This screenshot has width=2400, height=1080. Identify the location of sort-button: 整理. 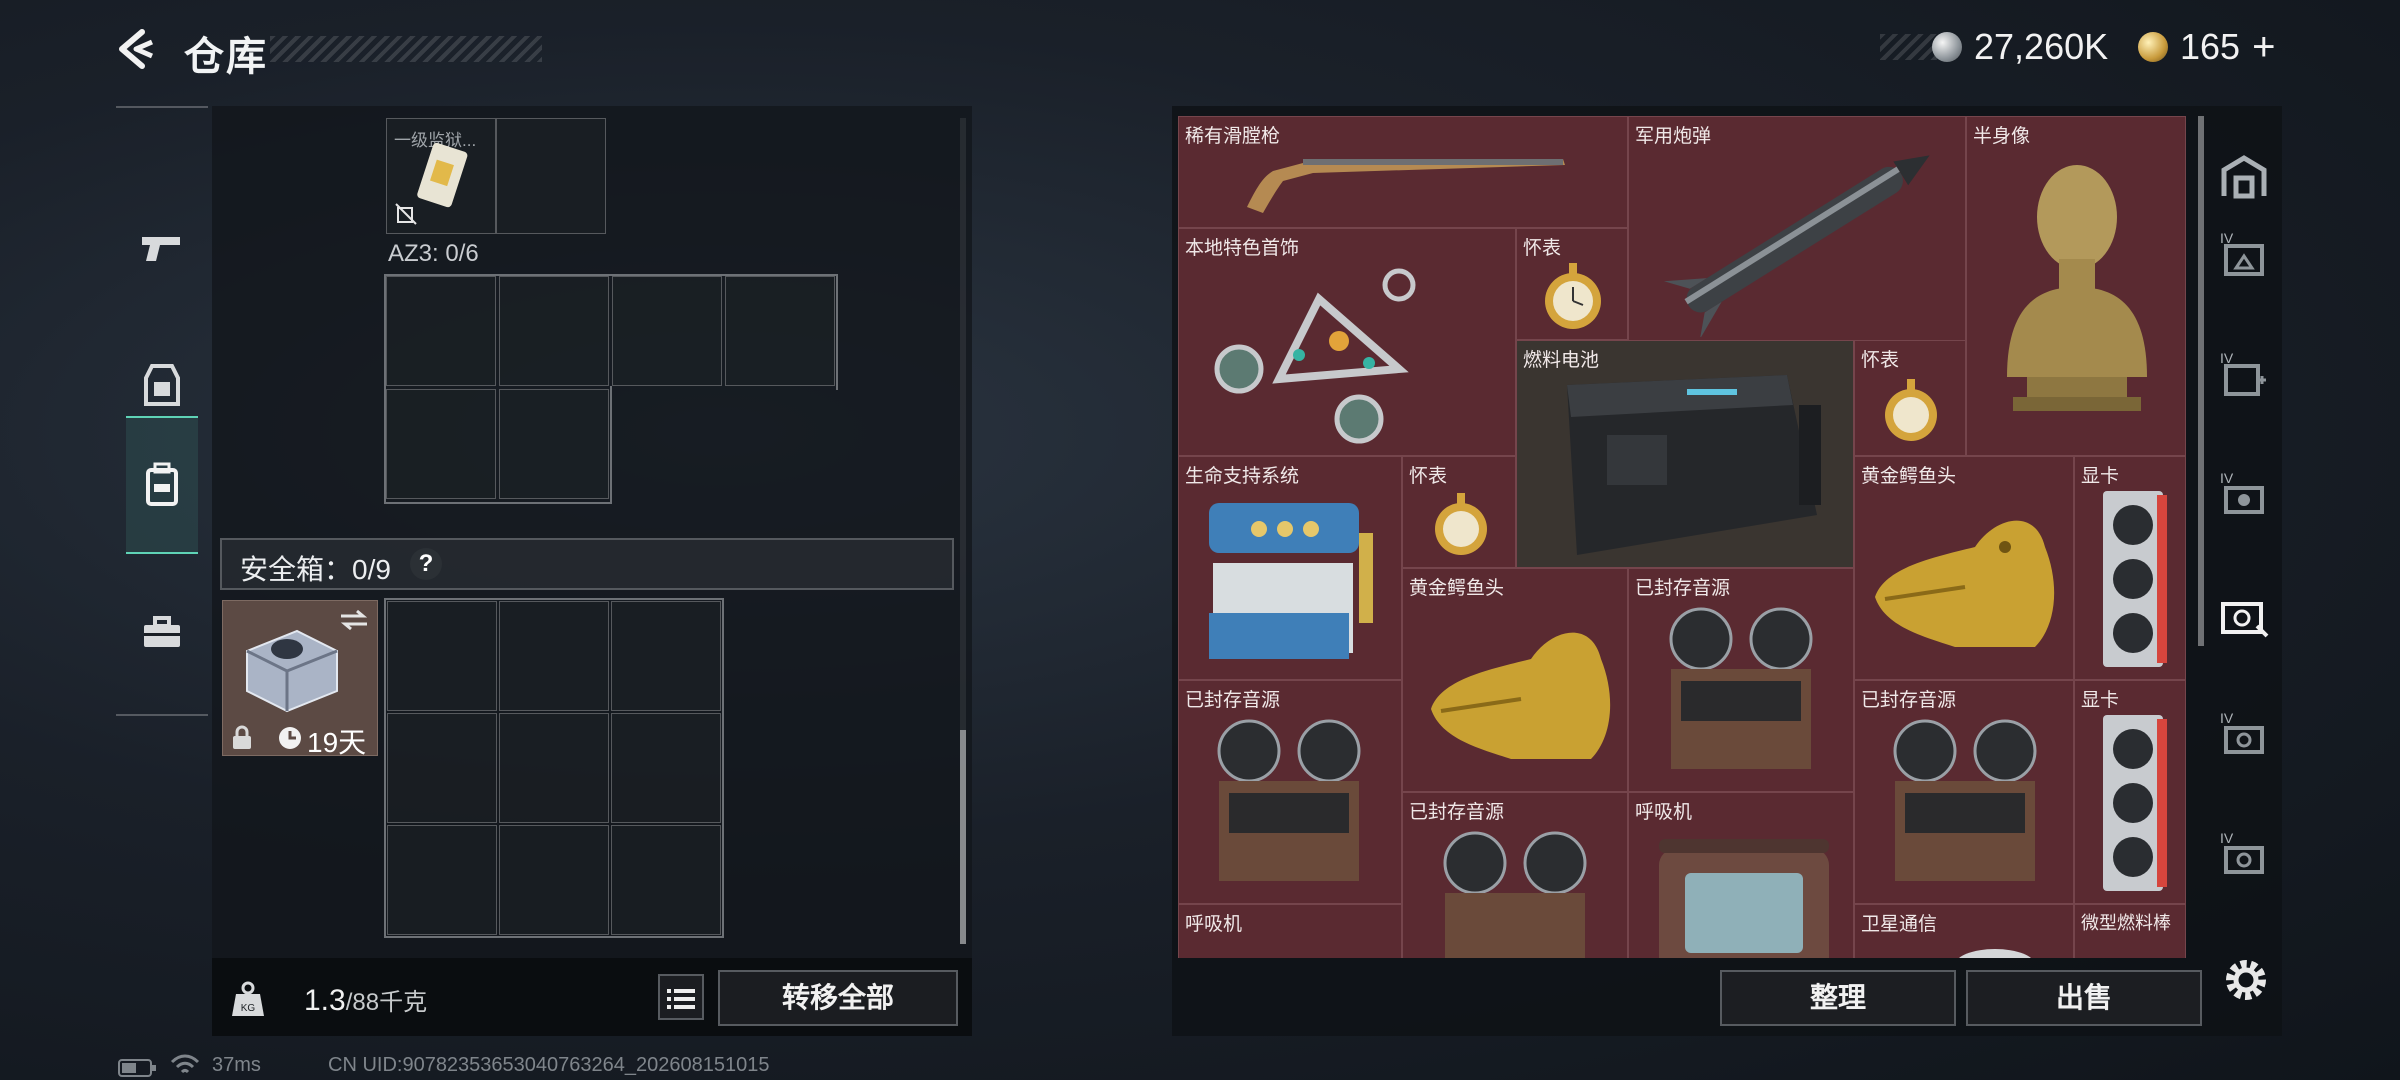
(1838, 998).